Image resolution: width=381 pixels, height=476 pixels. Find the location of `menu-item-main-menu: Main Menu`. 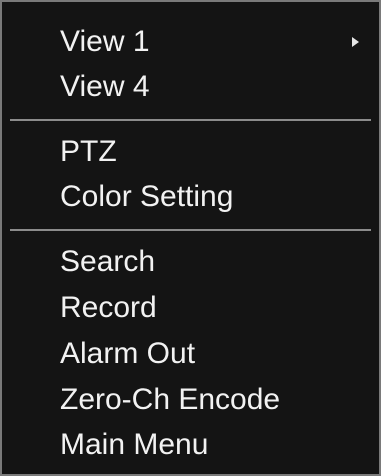

menu-item-main-menu: Main Menu is located at coordinates (134, 445).